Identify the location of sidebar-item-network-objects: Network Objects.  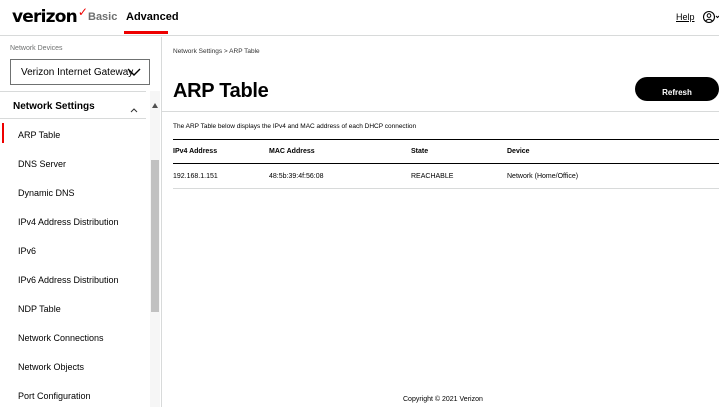
(73, 365).